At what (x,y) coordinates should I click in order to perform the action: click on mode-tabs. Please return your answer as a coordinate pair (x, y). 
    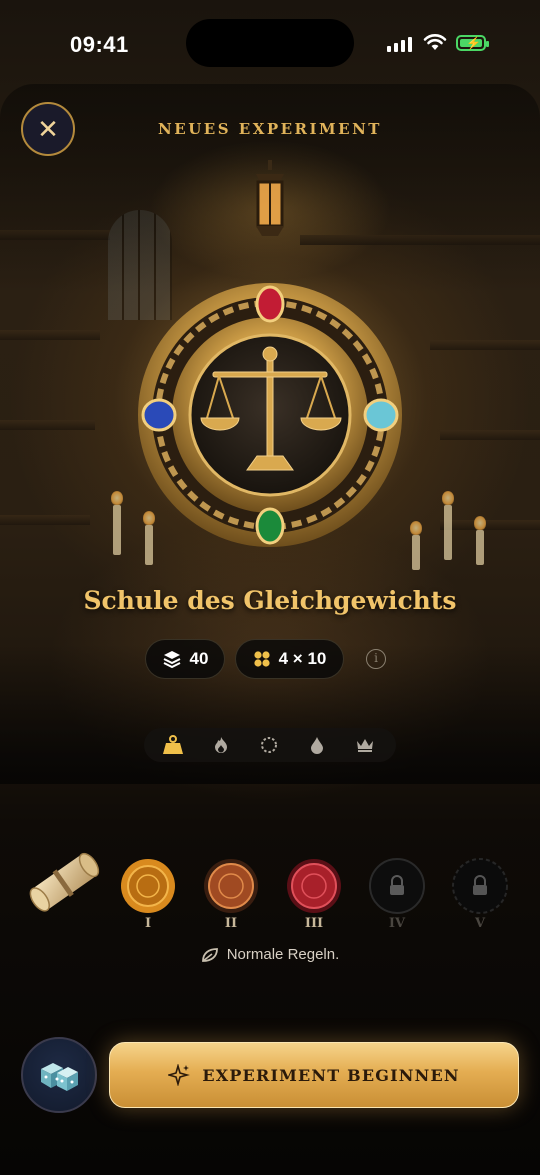
    Looking at the image, I should click on (270, 745).